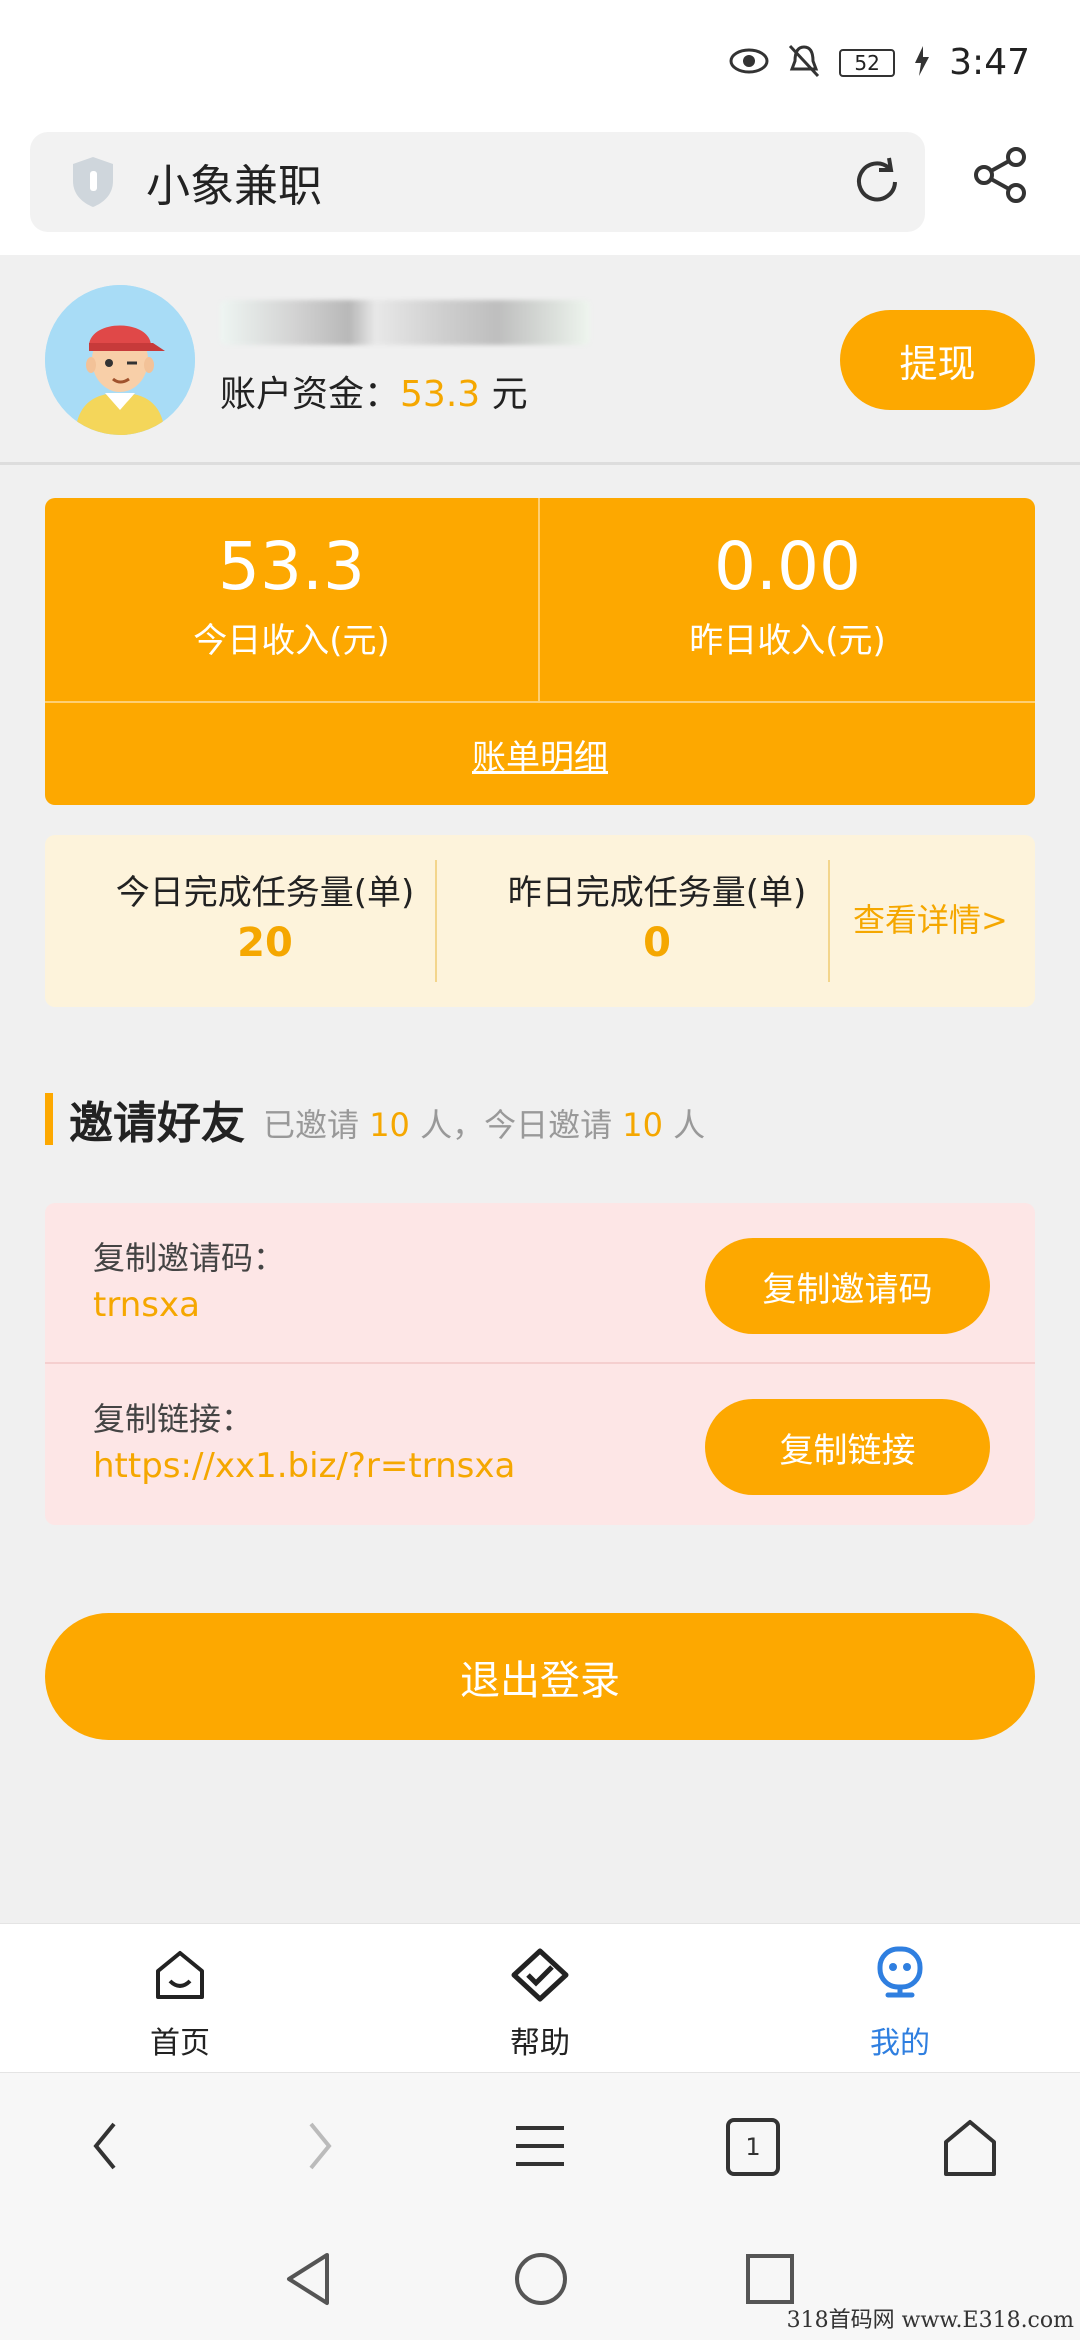 This screenshot has height=2340, width=1080. What do you see at coordinates (304, 1466) in the screenshot?
I see `invite-link-value: https://xx1.biz/?r=trnsxa` at bounding box center [304, 1466].